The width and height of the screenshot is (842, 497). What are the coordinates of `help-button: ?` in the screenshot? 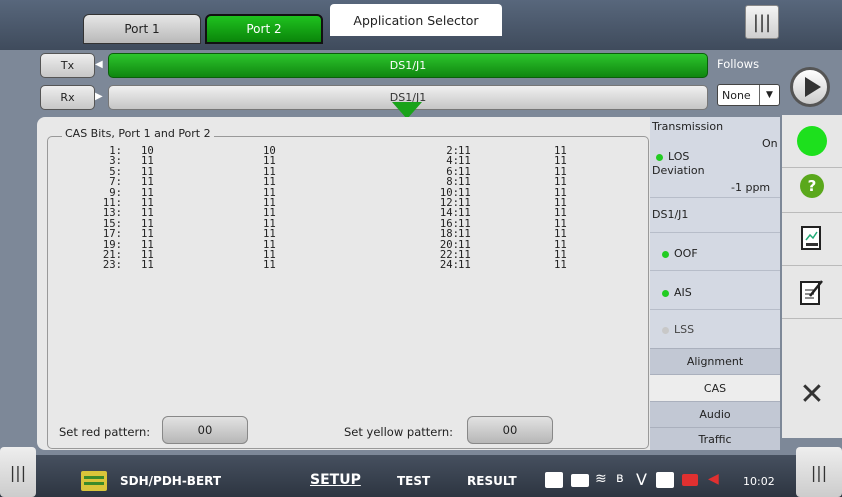 It's located at (812, 186).